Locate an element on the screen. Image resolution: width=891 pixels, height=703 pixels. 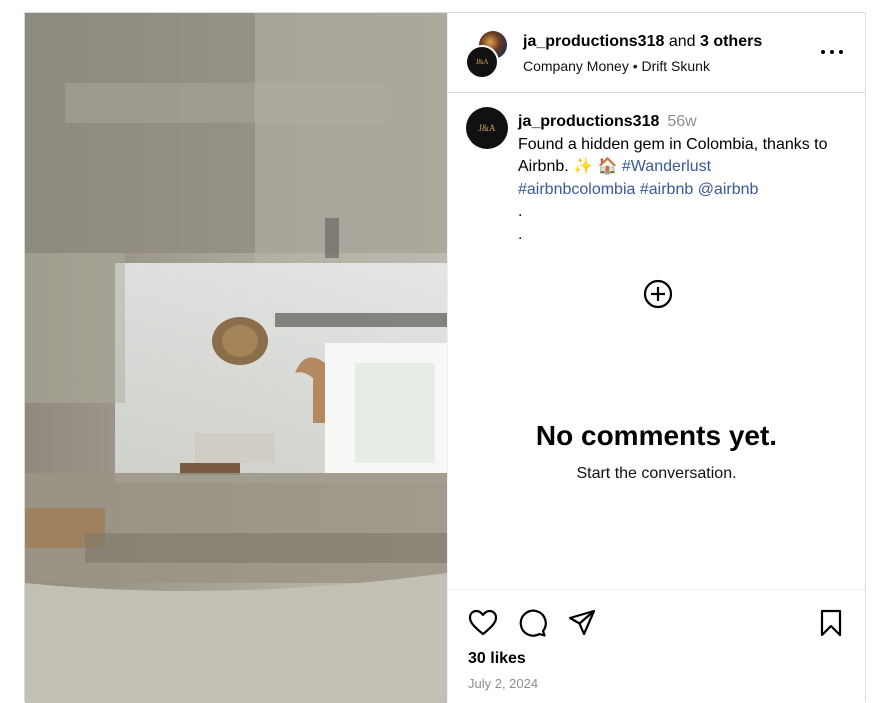
audio-track-link: Company Money • Drift Skunk is located at coordinates (642, 66).